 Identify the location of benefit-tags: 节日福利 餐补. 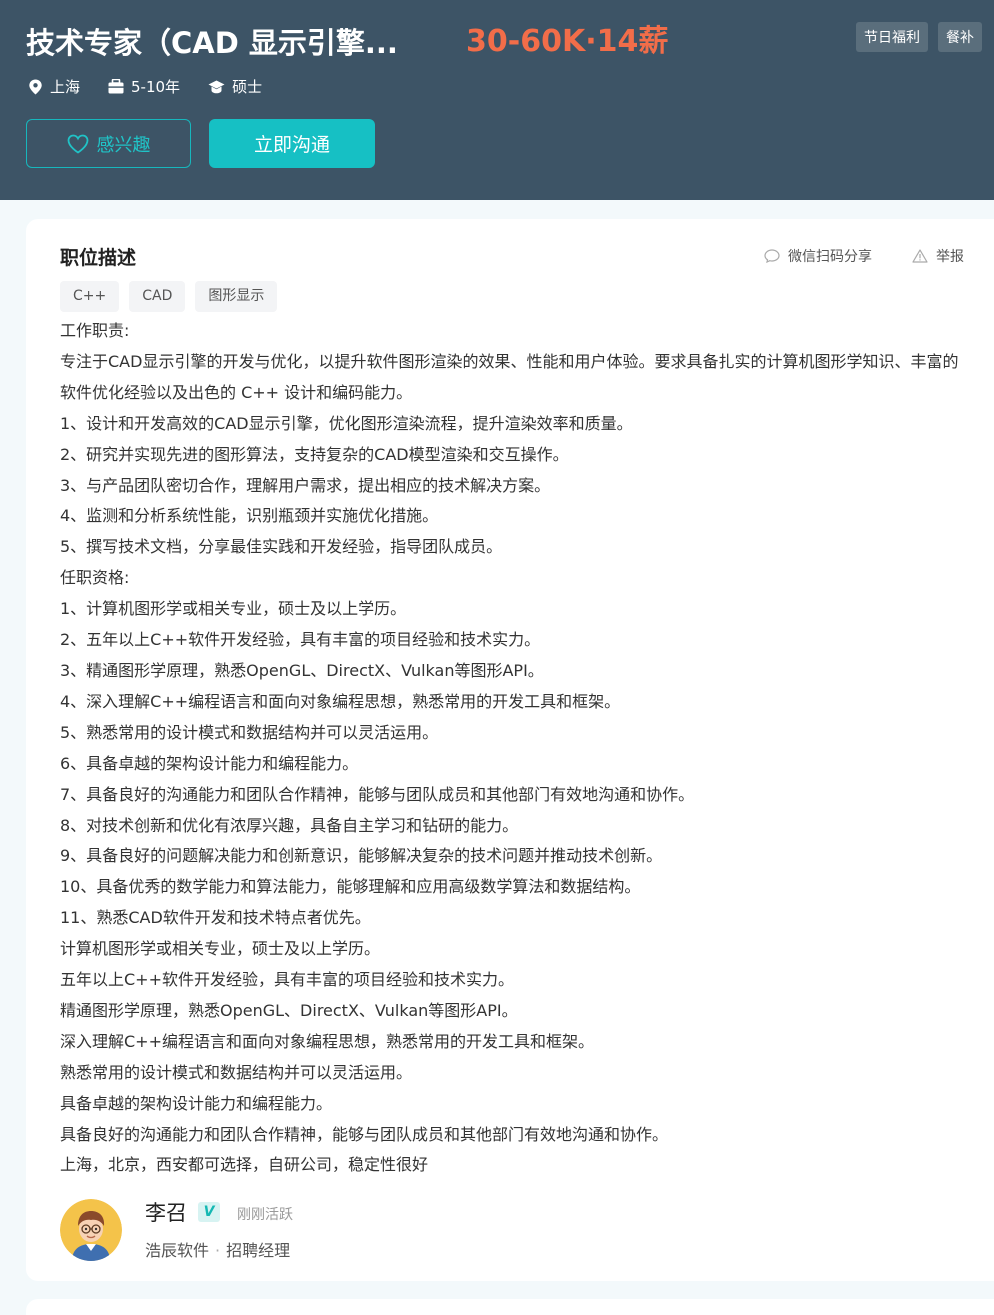
(919, 37).